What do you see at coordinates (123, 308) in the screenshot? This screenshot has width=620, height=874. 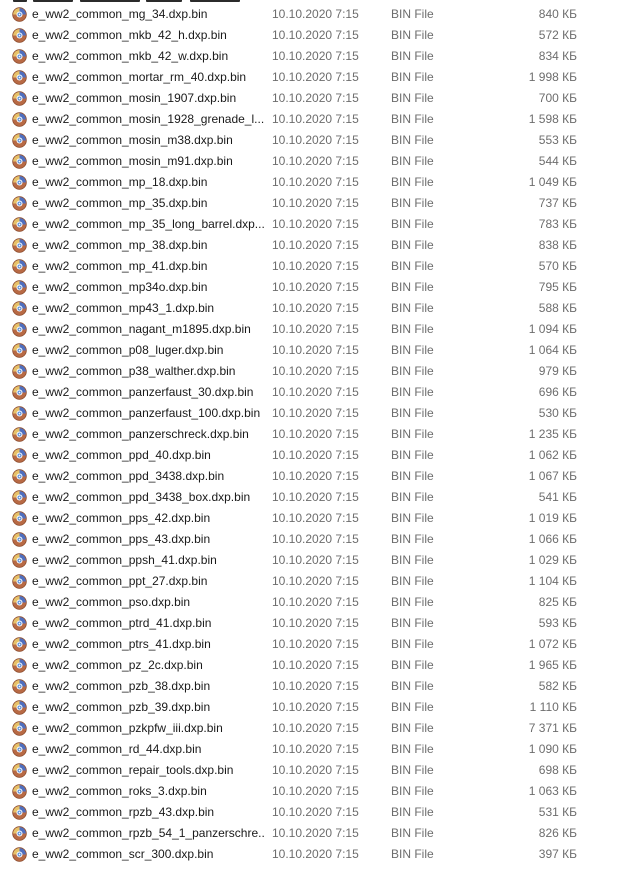 I see `file-name: e_ww2_common_mp43_1.dxp.bin` at bounding box center [123, 308].